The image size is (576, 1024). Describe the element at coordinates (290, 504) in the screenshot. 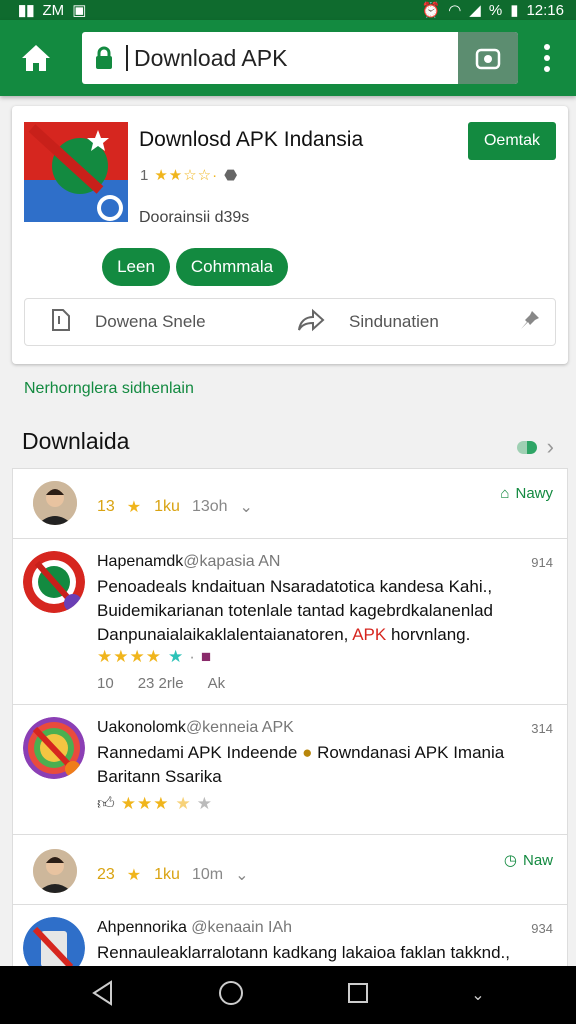

I see `summary-row: 13 ★ 1ku 13oh ⌄ ⌂ Nawy` at that location.